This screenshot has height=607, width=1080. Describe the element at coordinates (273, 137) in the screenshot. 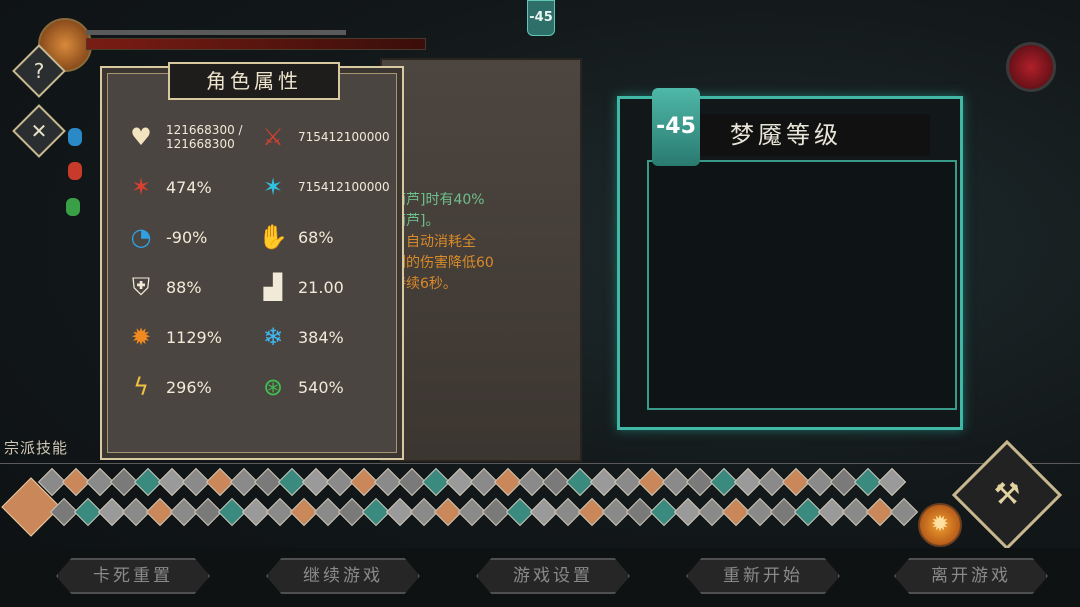

I see `sword-icon: ⚔` at that location.